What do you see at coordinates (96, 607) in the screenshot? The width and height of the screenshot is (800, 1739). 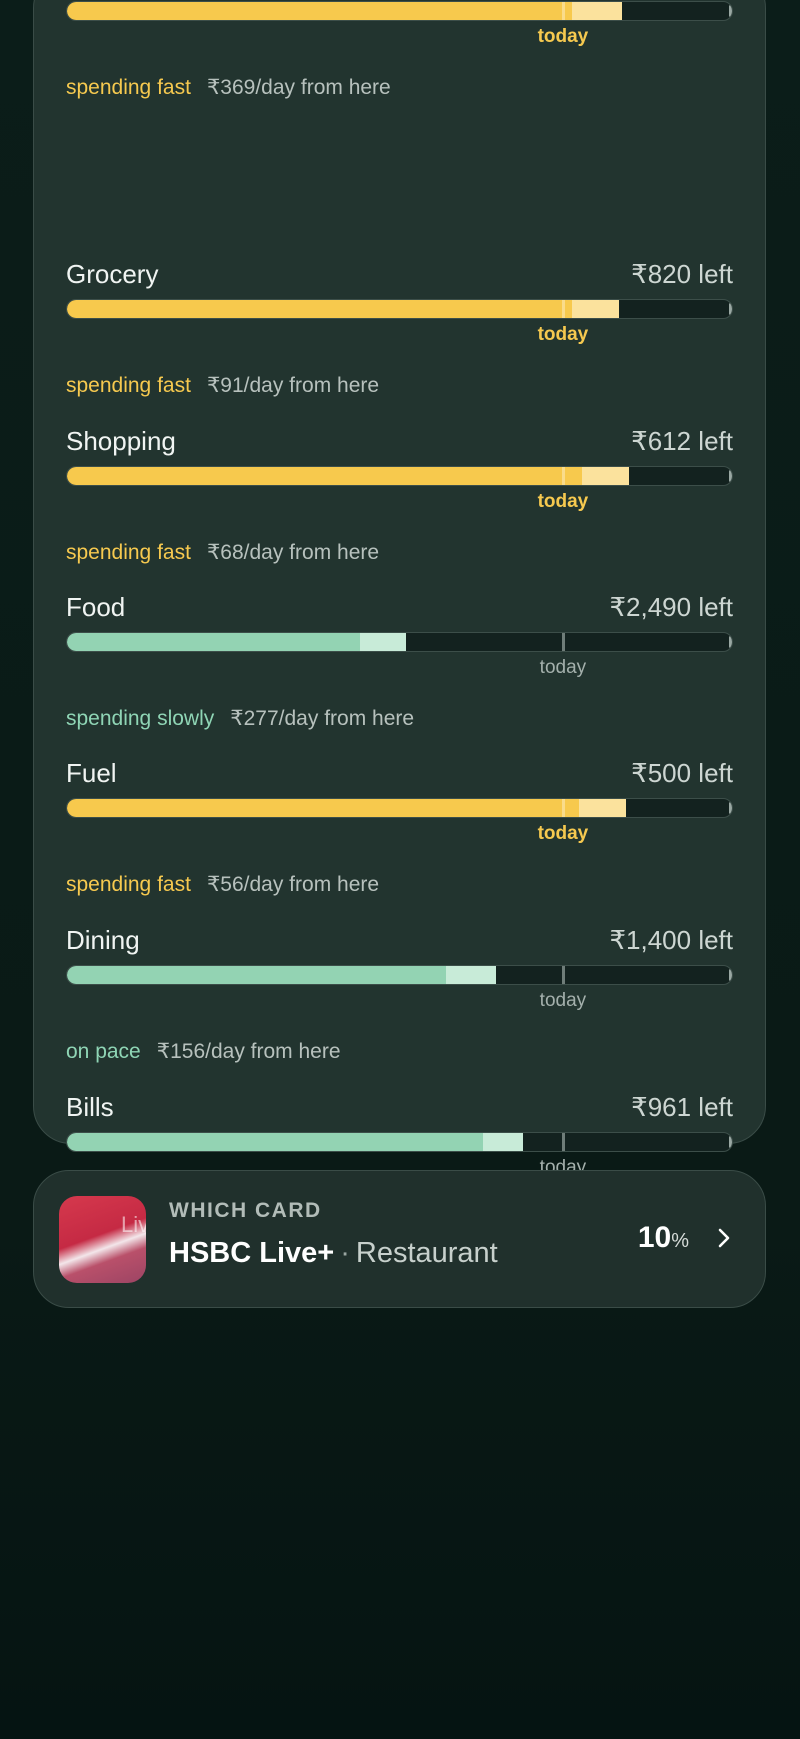 I see `category-name: Food` at bounding box center [96, 607].